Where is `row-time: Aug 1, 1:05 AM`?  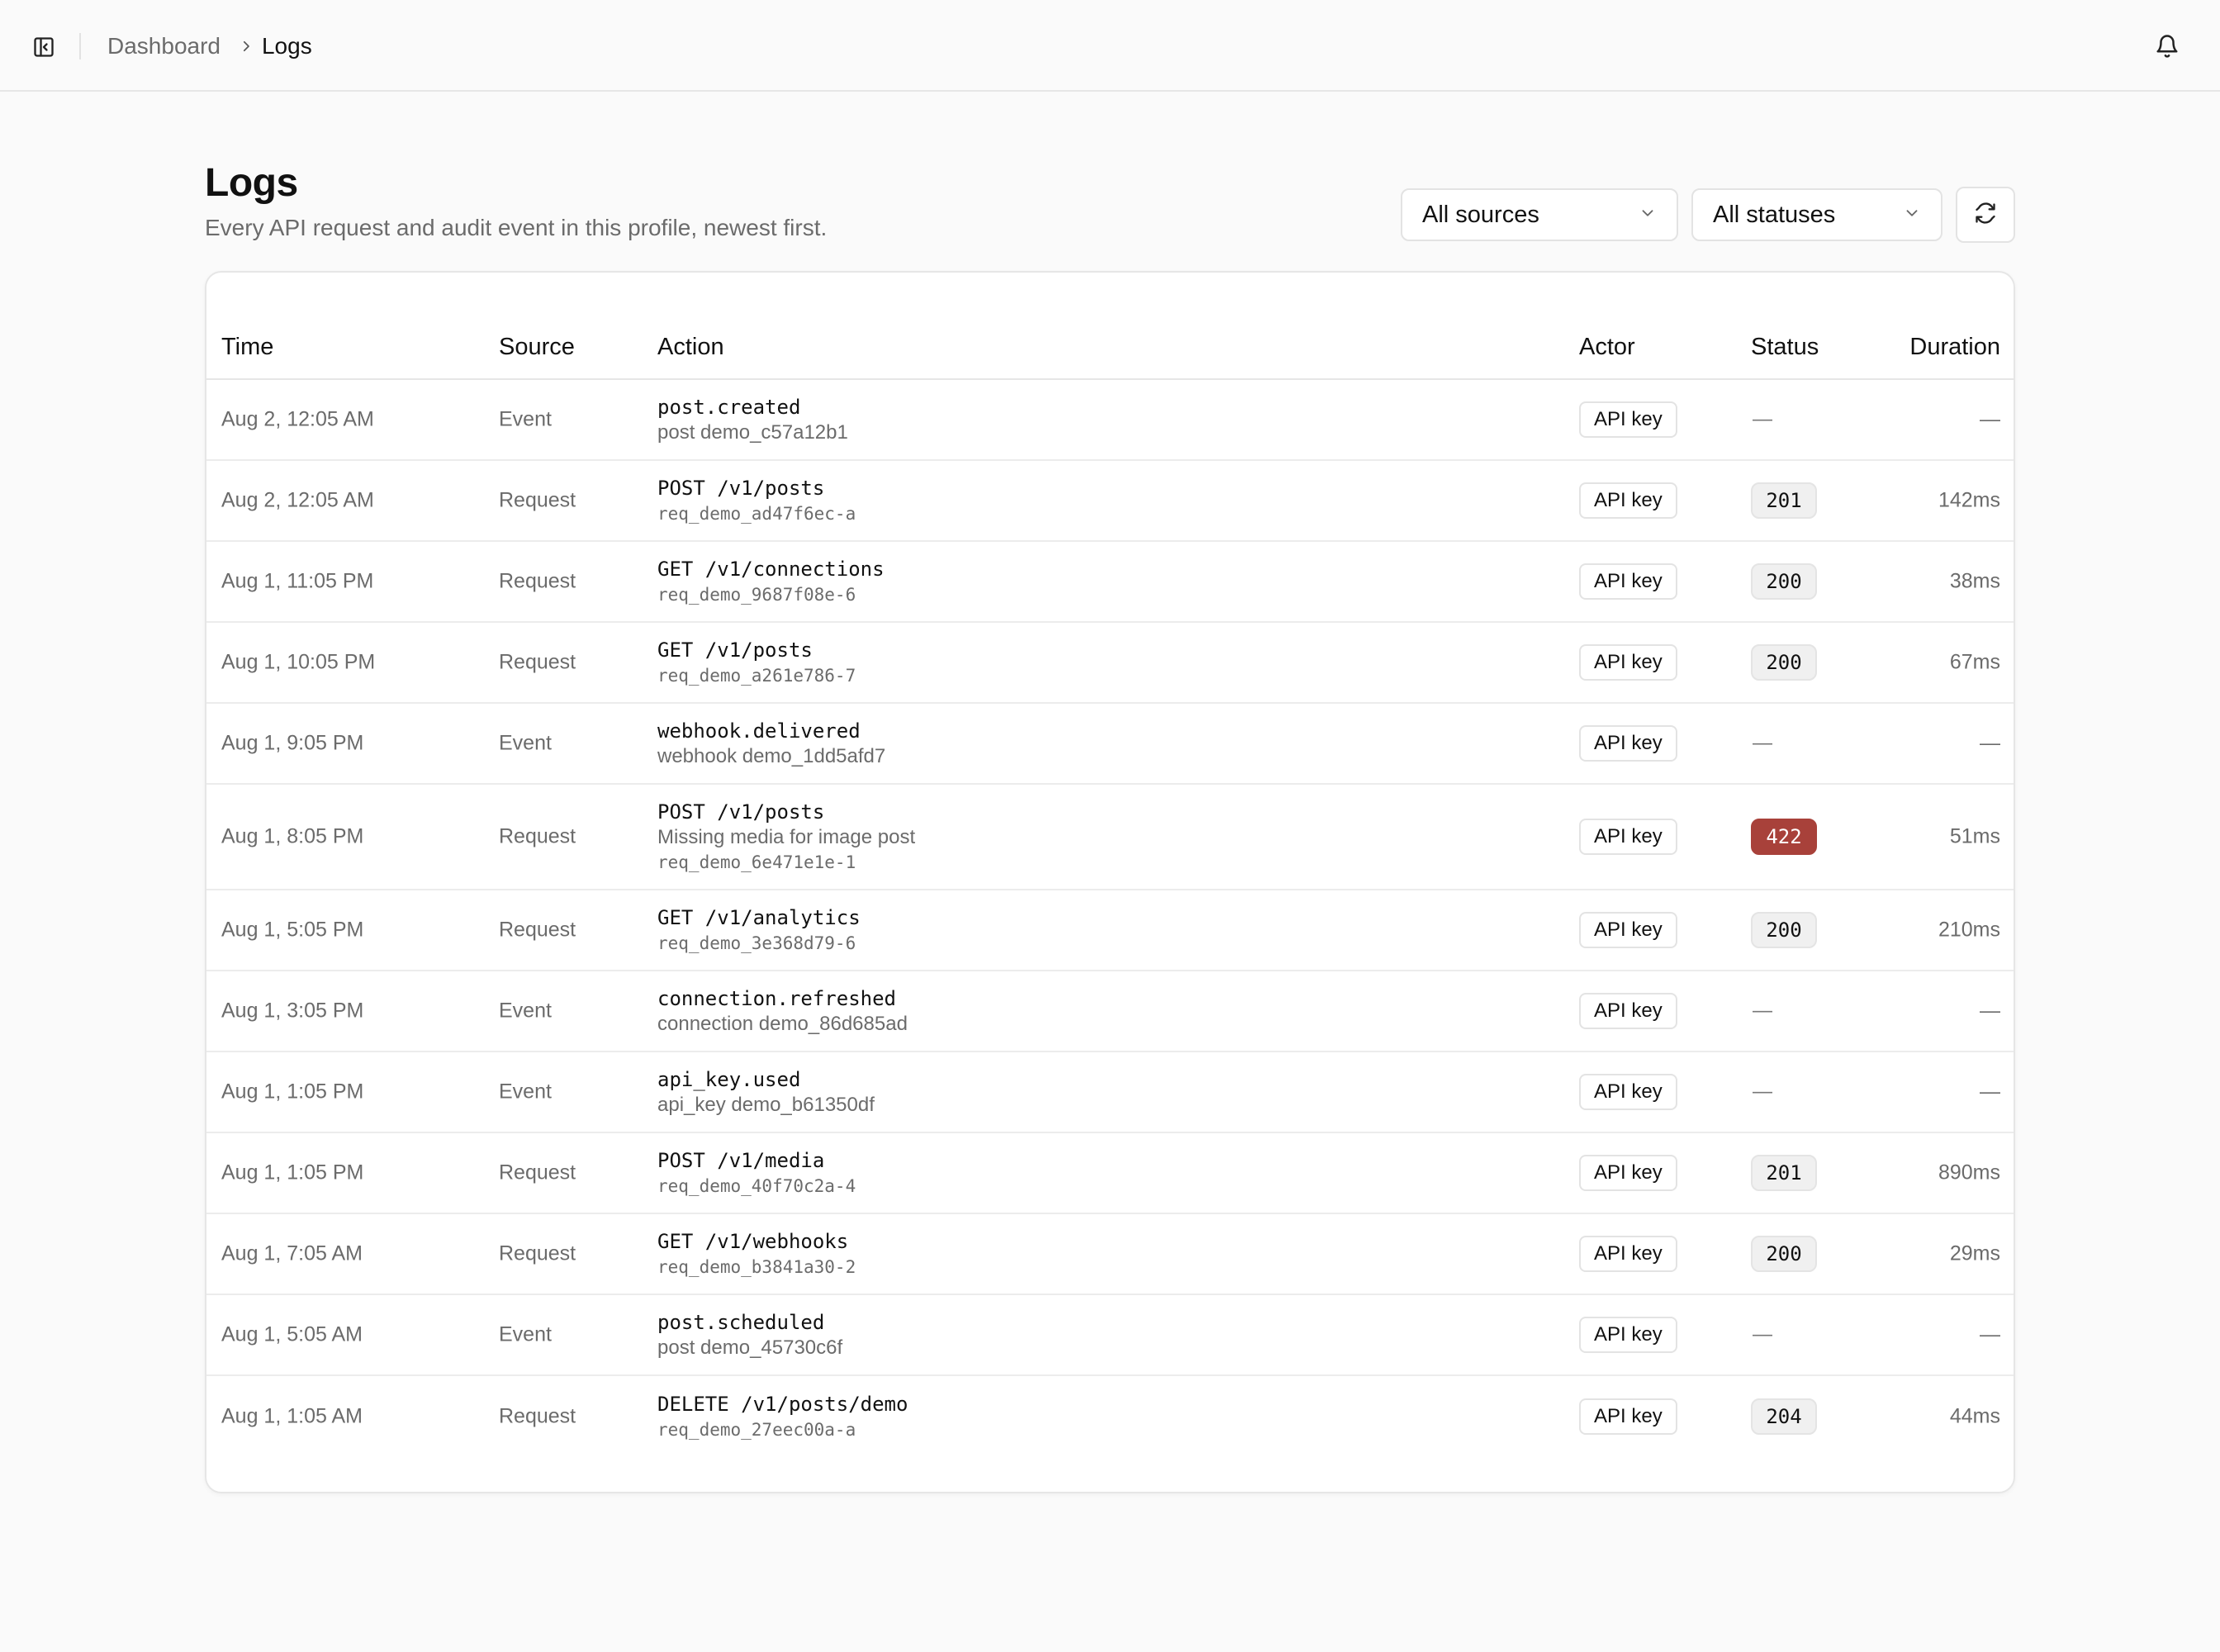
row-time: Aug 1, 1:05 AM is located at coordinates (292, 1416).